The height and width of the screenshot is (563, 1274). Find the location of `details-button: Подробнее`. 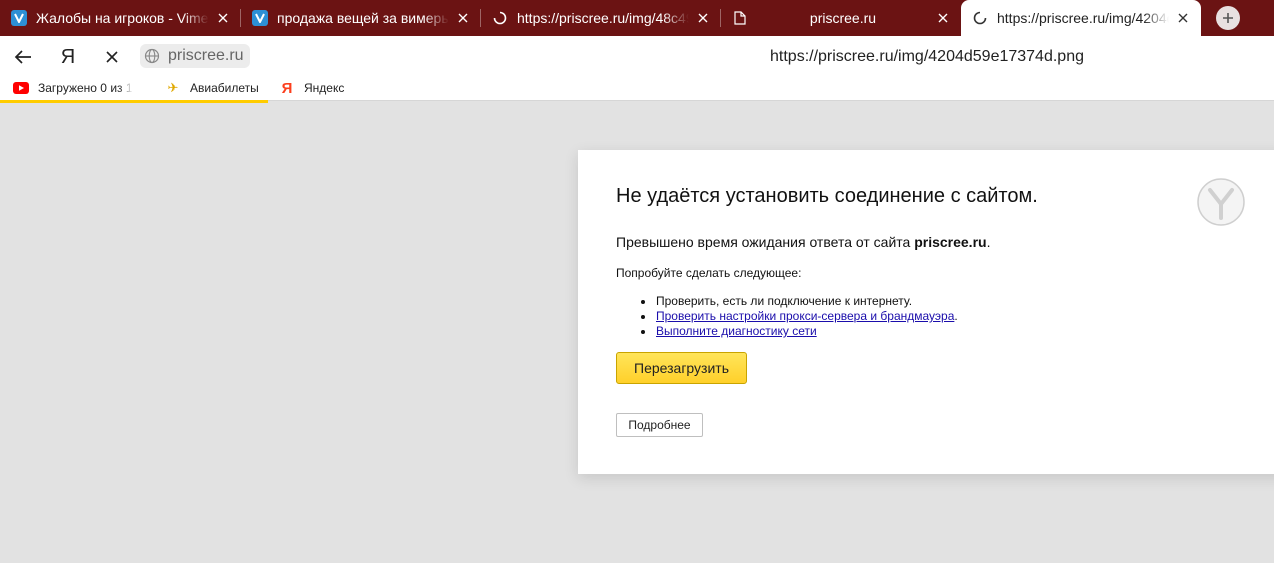

details-button: Подробнее is located at coordinates (659, 425).